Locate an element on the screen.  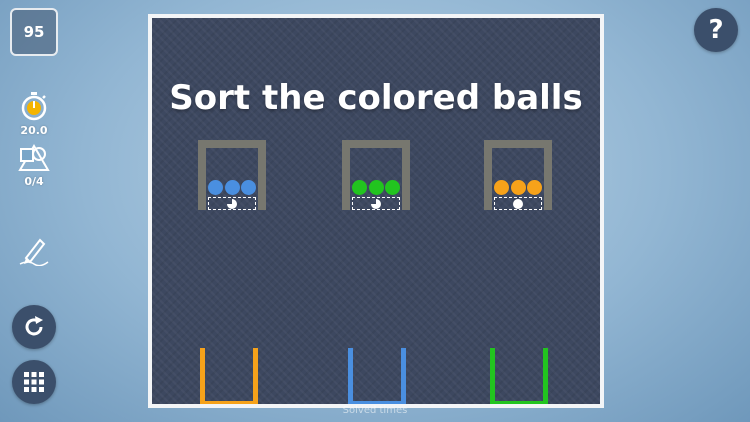
help-button: ? is located at coordinates (716, 30).